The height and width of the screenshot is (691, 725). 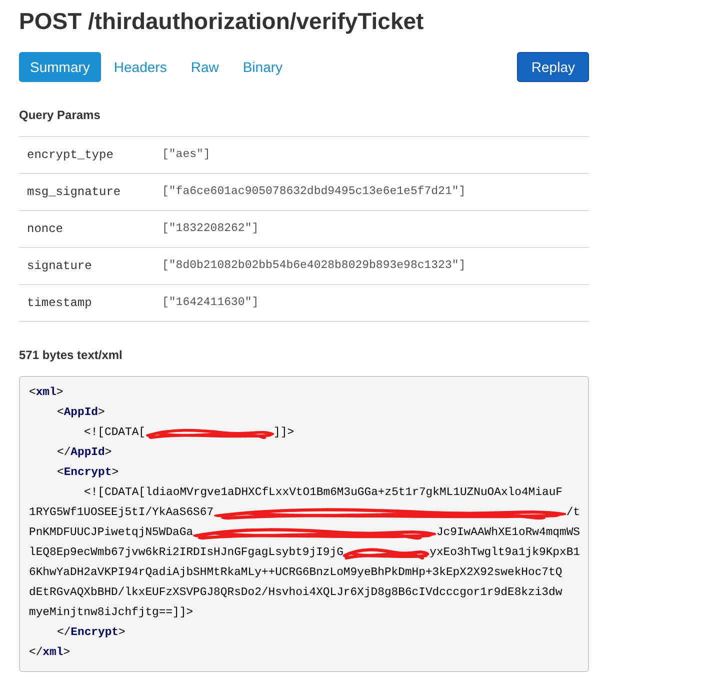 I want to click on param-name: encrypt_type, so click(x=70, y=155).